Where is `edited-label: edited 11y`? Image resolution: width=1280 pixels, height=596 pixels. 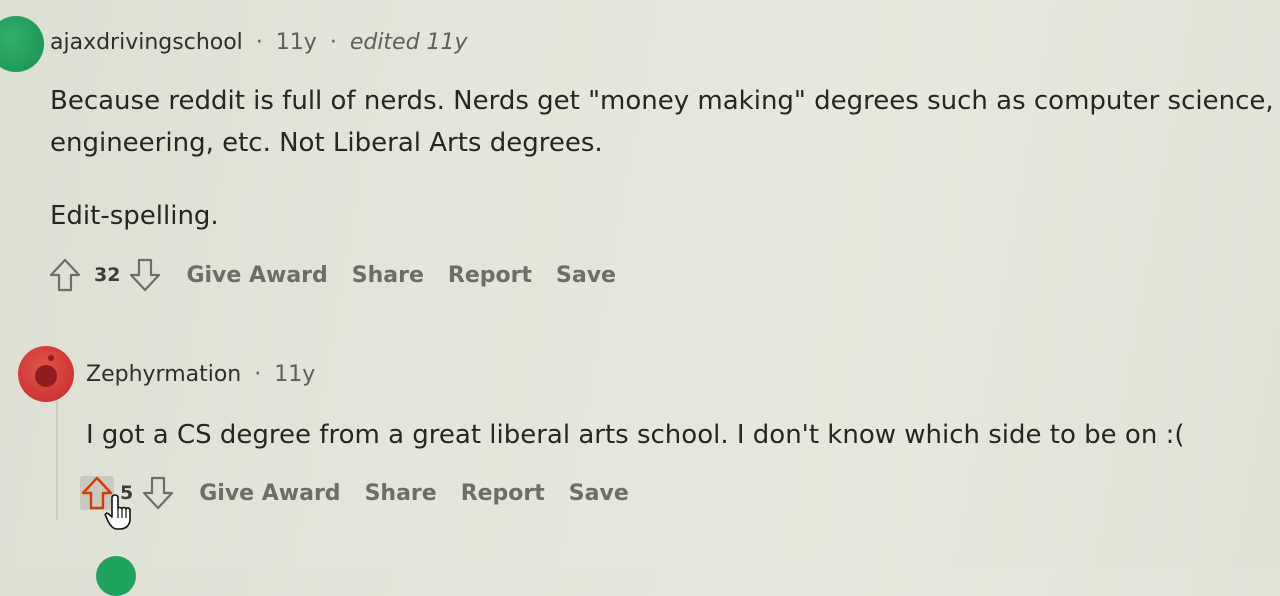 edited-label: edited 11y is located at coordinates (408, 42).